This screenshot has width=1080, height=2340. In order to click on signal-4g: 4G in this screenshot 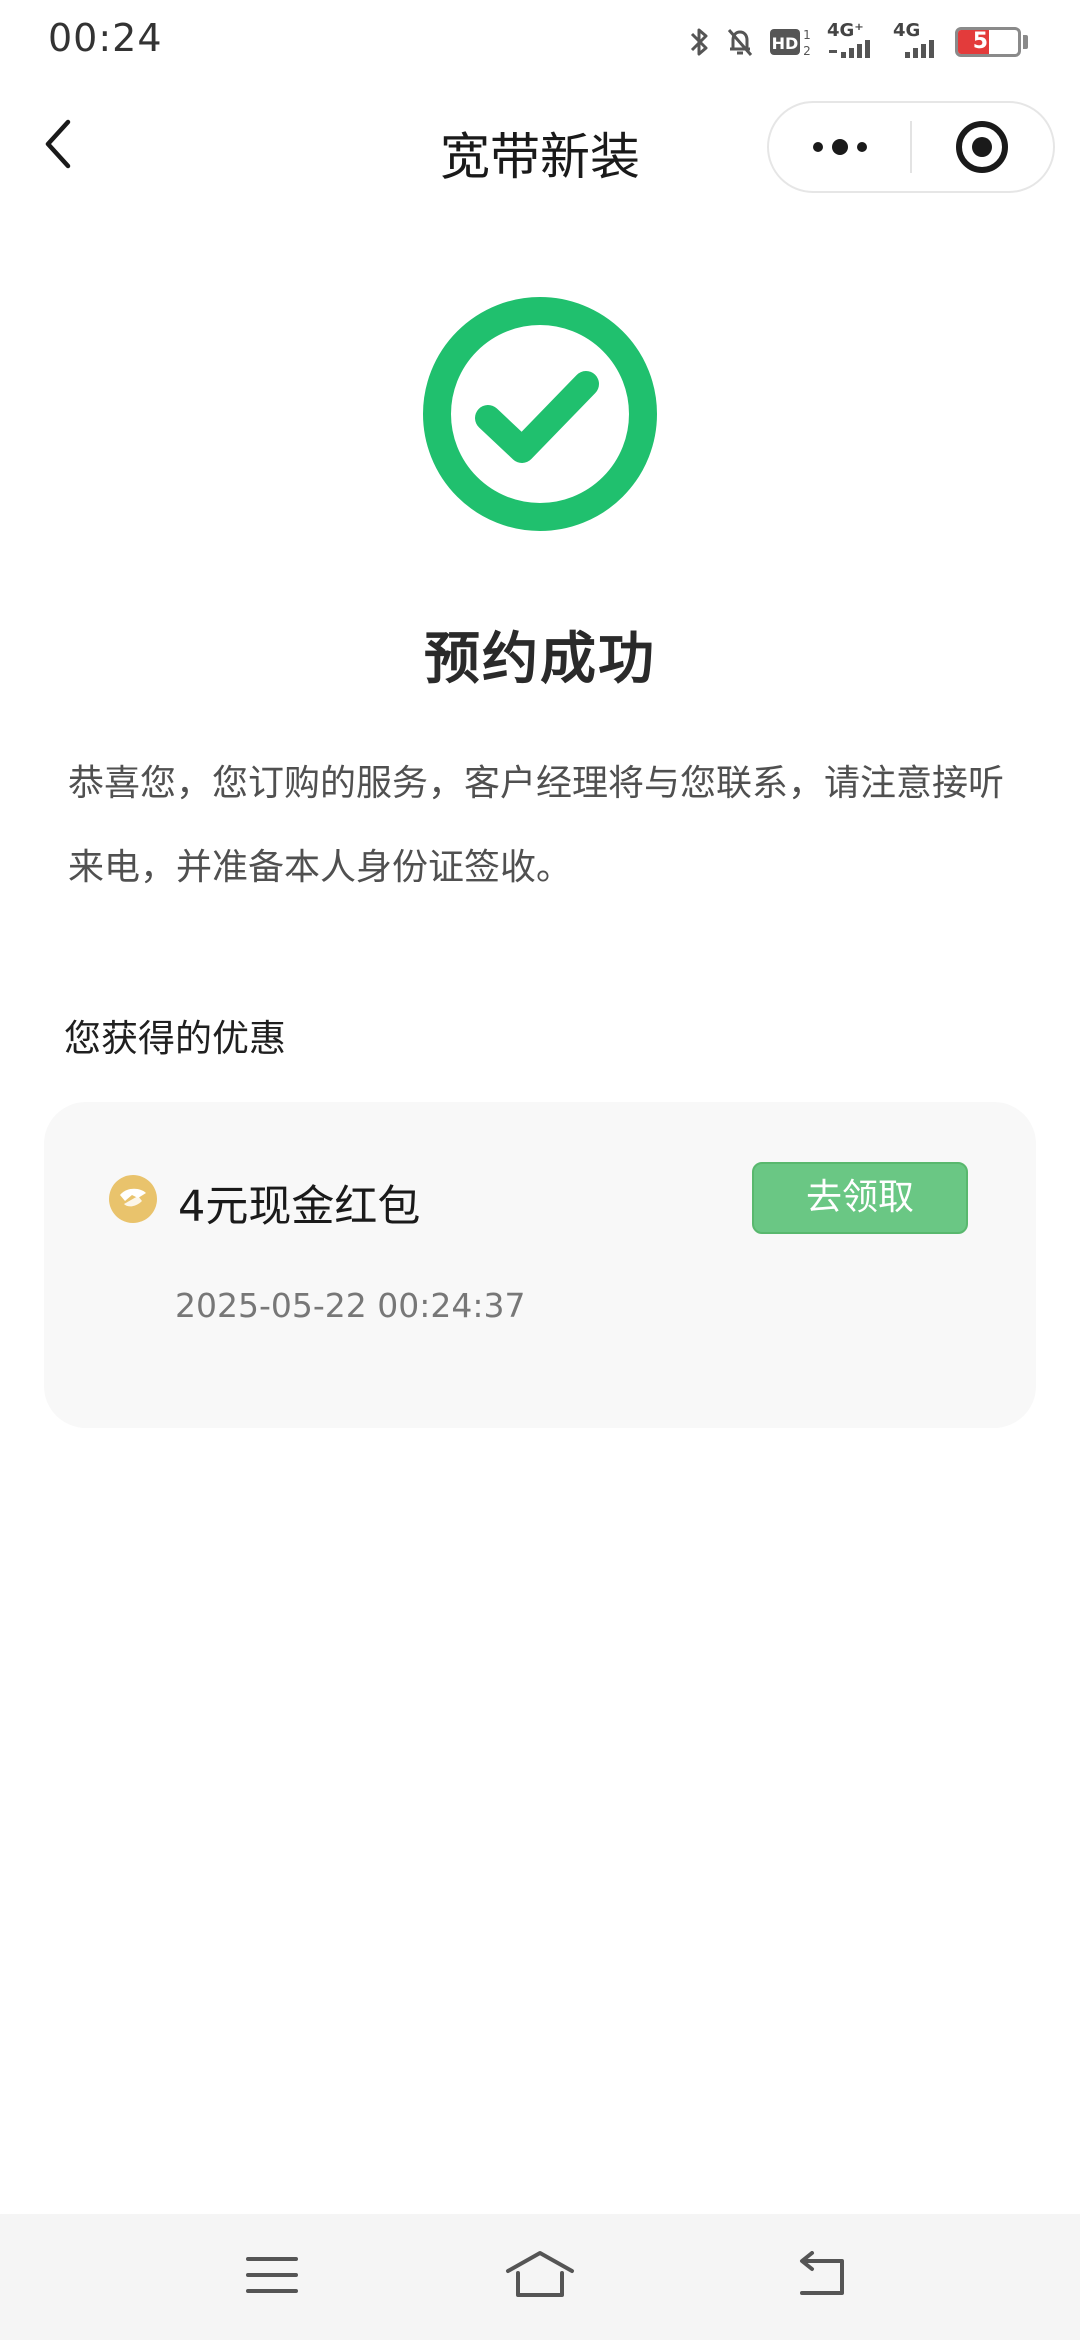, I will do `click(916, 40)`.